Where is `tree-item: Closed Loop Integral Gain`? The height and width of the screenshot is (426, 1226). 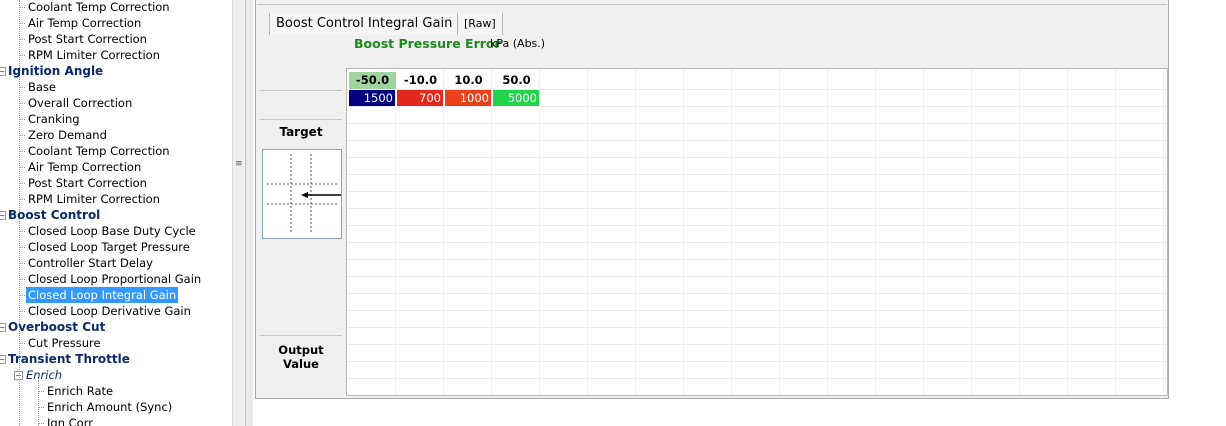 tree-item: Closed Loop Integral Gain is located at coordinates (102, 295).